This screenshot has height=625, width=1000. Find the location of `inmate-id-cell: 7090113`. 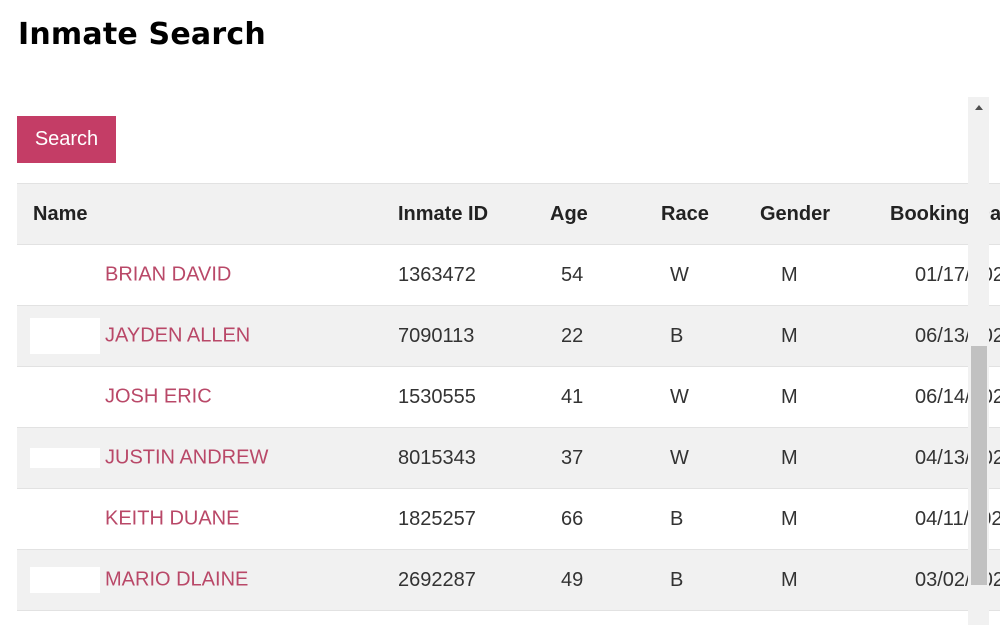

inmate-id-cell: 7090113 is located at coordinates (450, 336).